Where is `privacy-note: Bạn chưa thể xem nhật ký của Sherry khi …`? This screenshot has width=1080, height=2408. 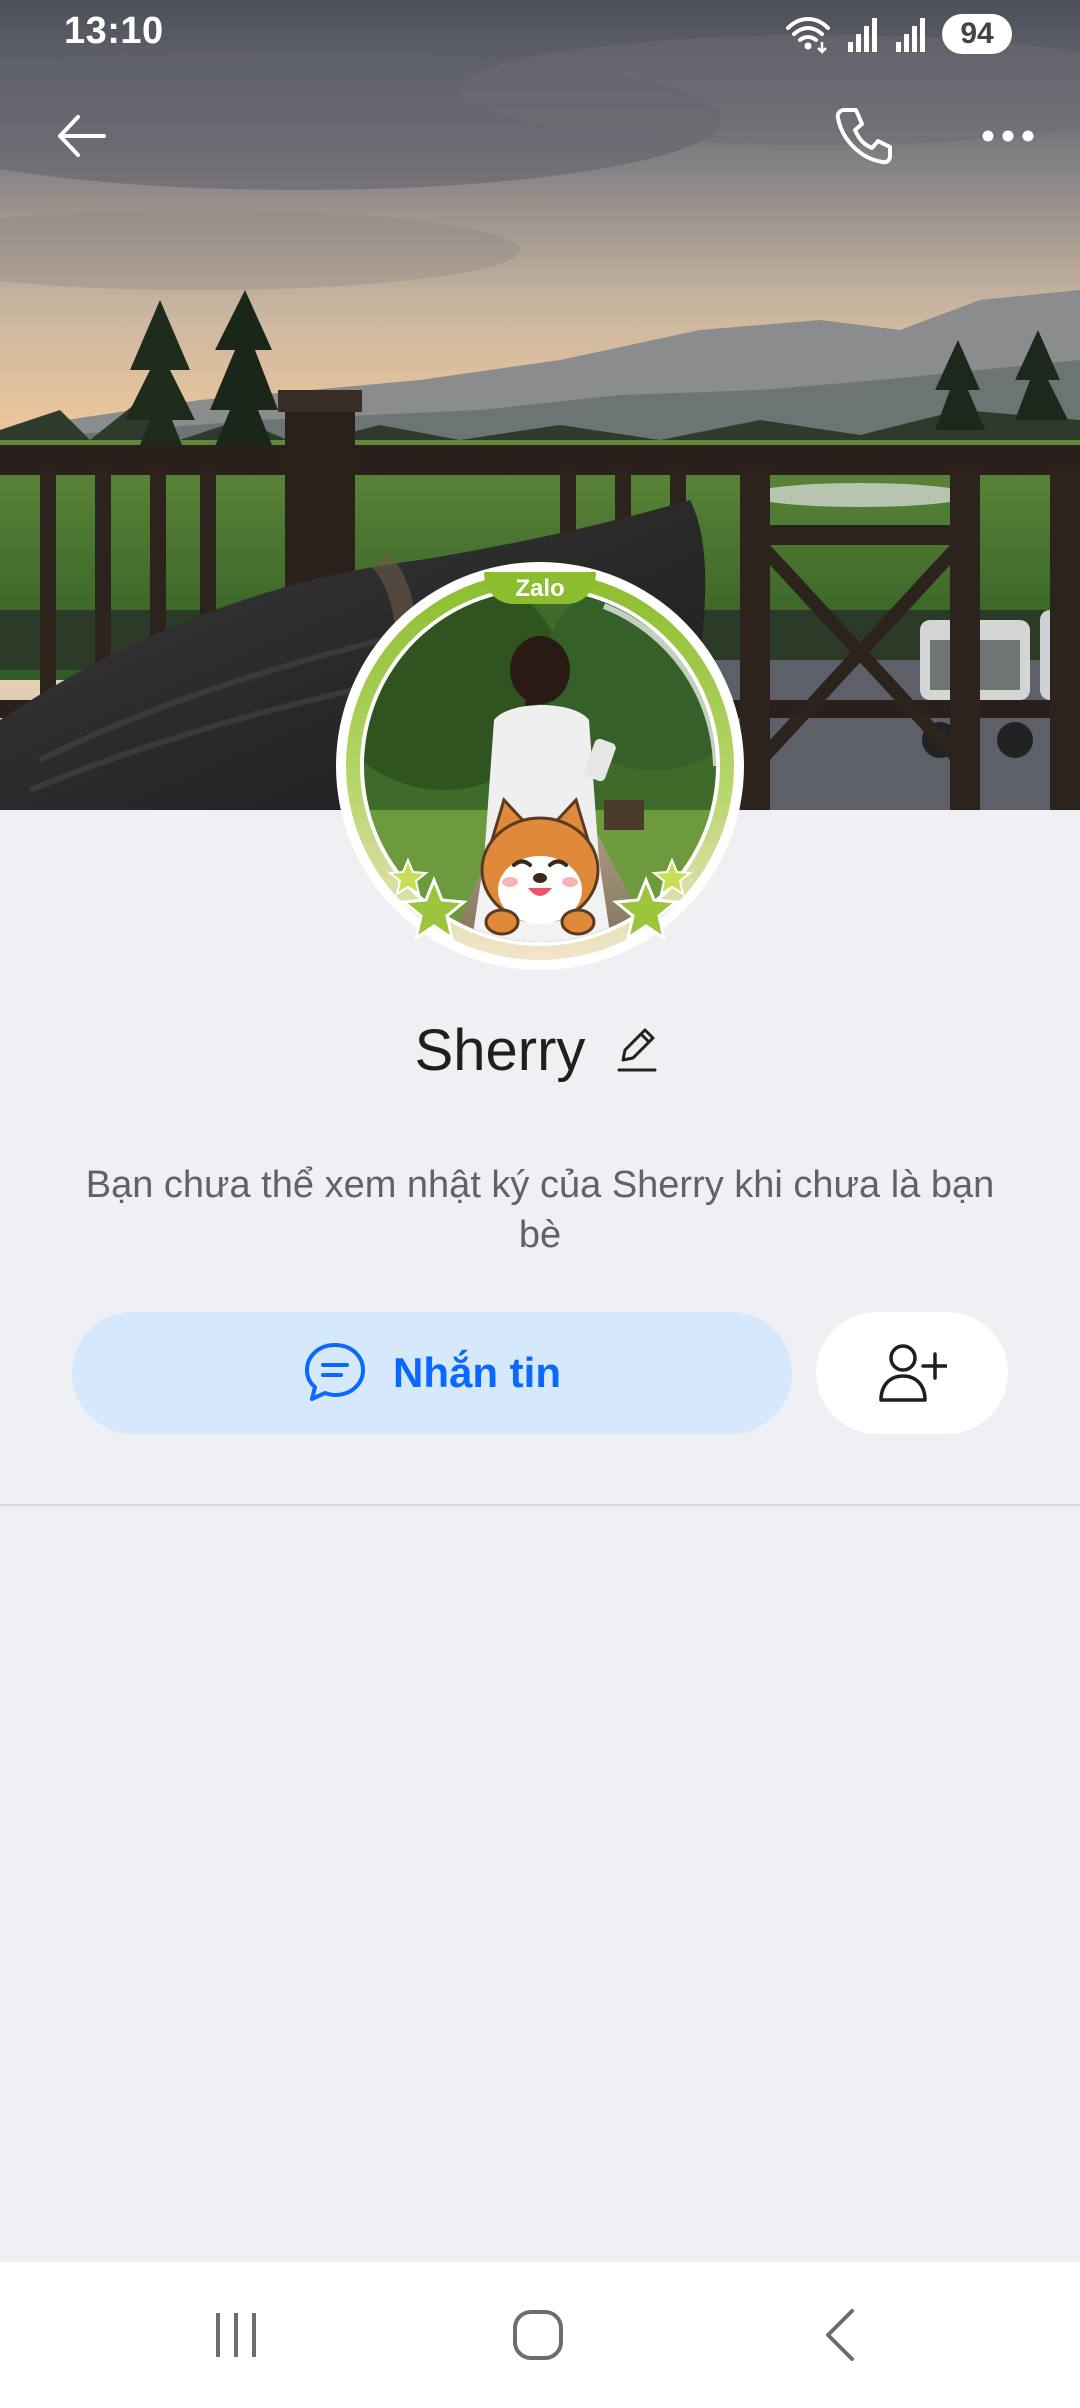 privacy-note: Bạn chưa thể xem nhật ký của Sherry khi … is located at coordinates (540, 1210).